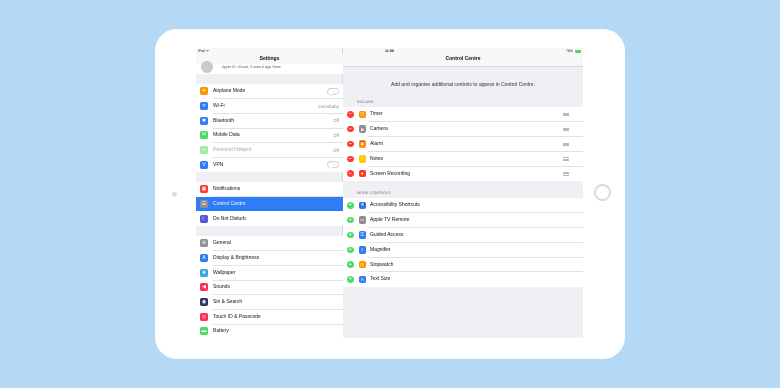 The width and height of the screenshot is (780, 388). What do you see at coordinates (463, 205) in the screenshot?
I see `control-row-accessibility-shortcuts: + ♿ Accessibility Shortcuts` at bounding box center [463, 205].